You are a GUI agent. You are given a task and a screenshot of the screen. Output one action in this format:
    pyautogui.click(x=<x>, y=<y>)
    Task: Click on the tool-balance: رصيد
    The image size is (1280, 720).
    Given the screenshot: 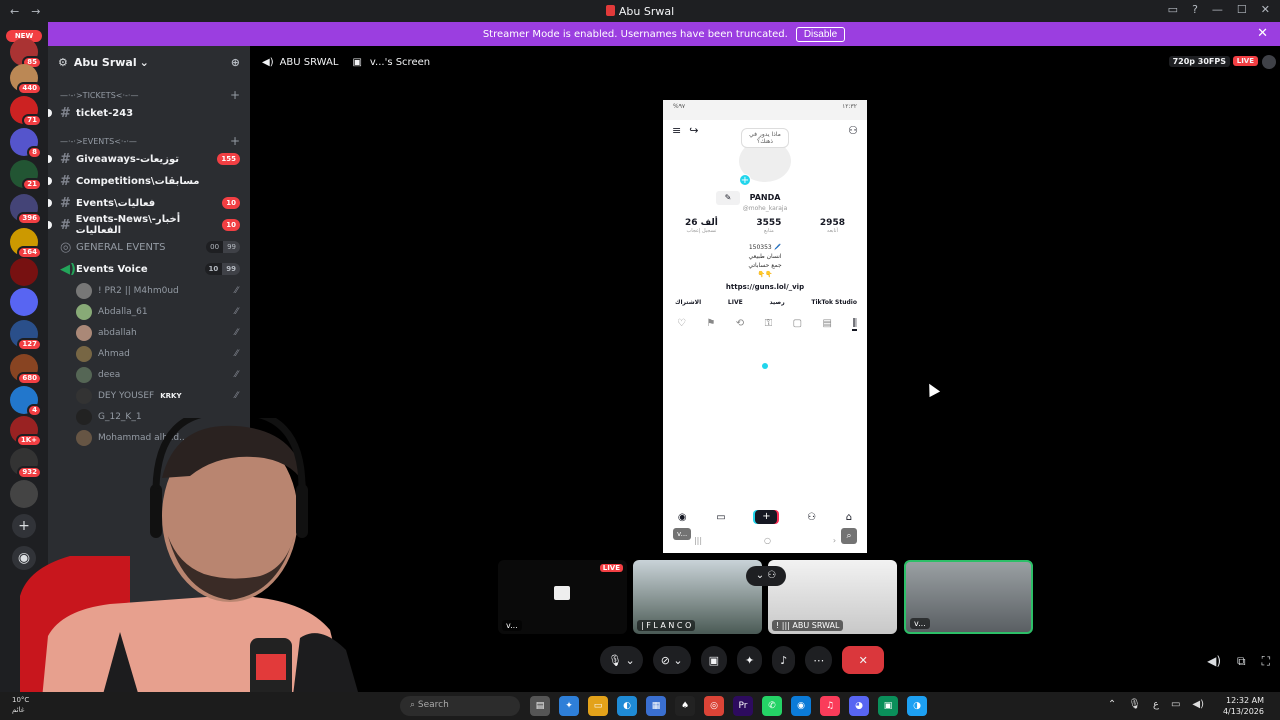 What is the action you would take?
    pyautogui.click(x=776, y=302)
    